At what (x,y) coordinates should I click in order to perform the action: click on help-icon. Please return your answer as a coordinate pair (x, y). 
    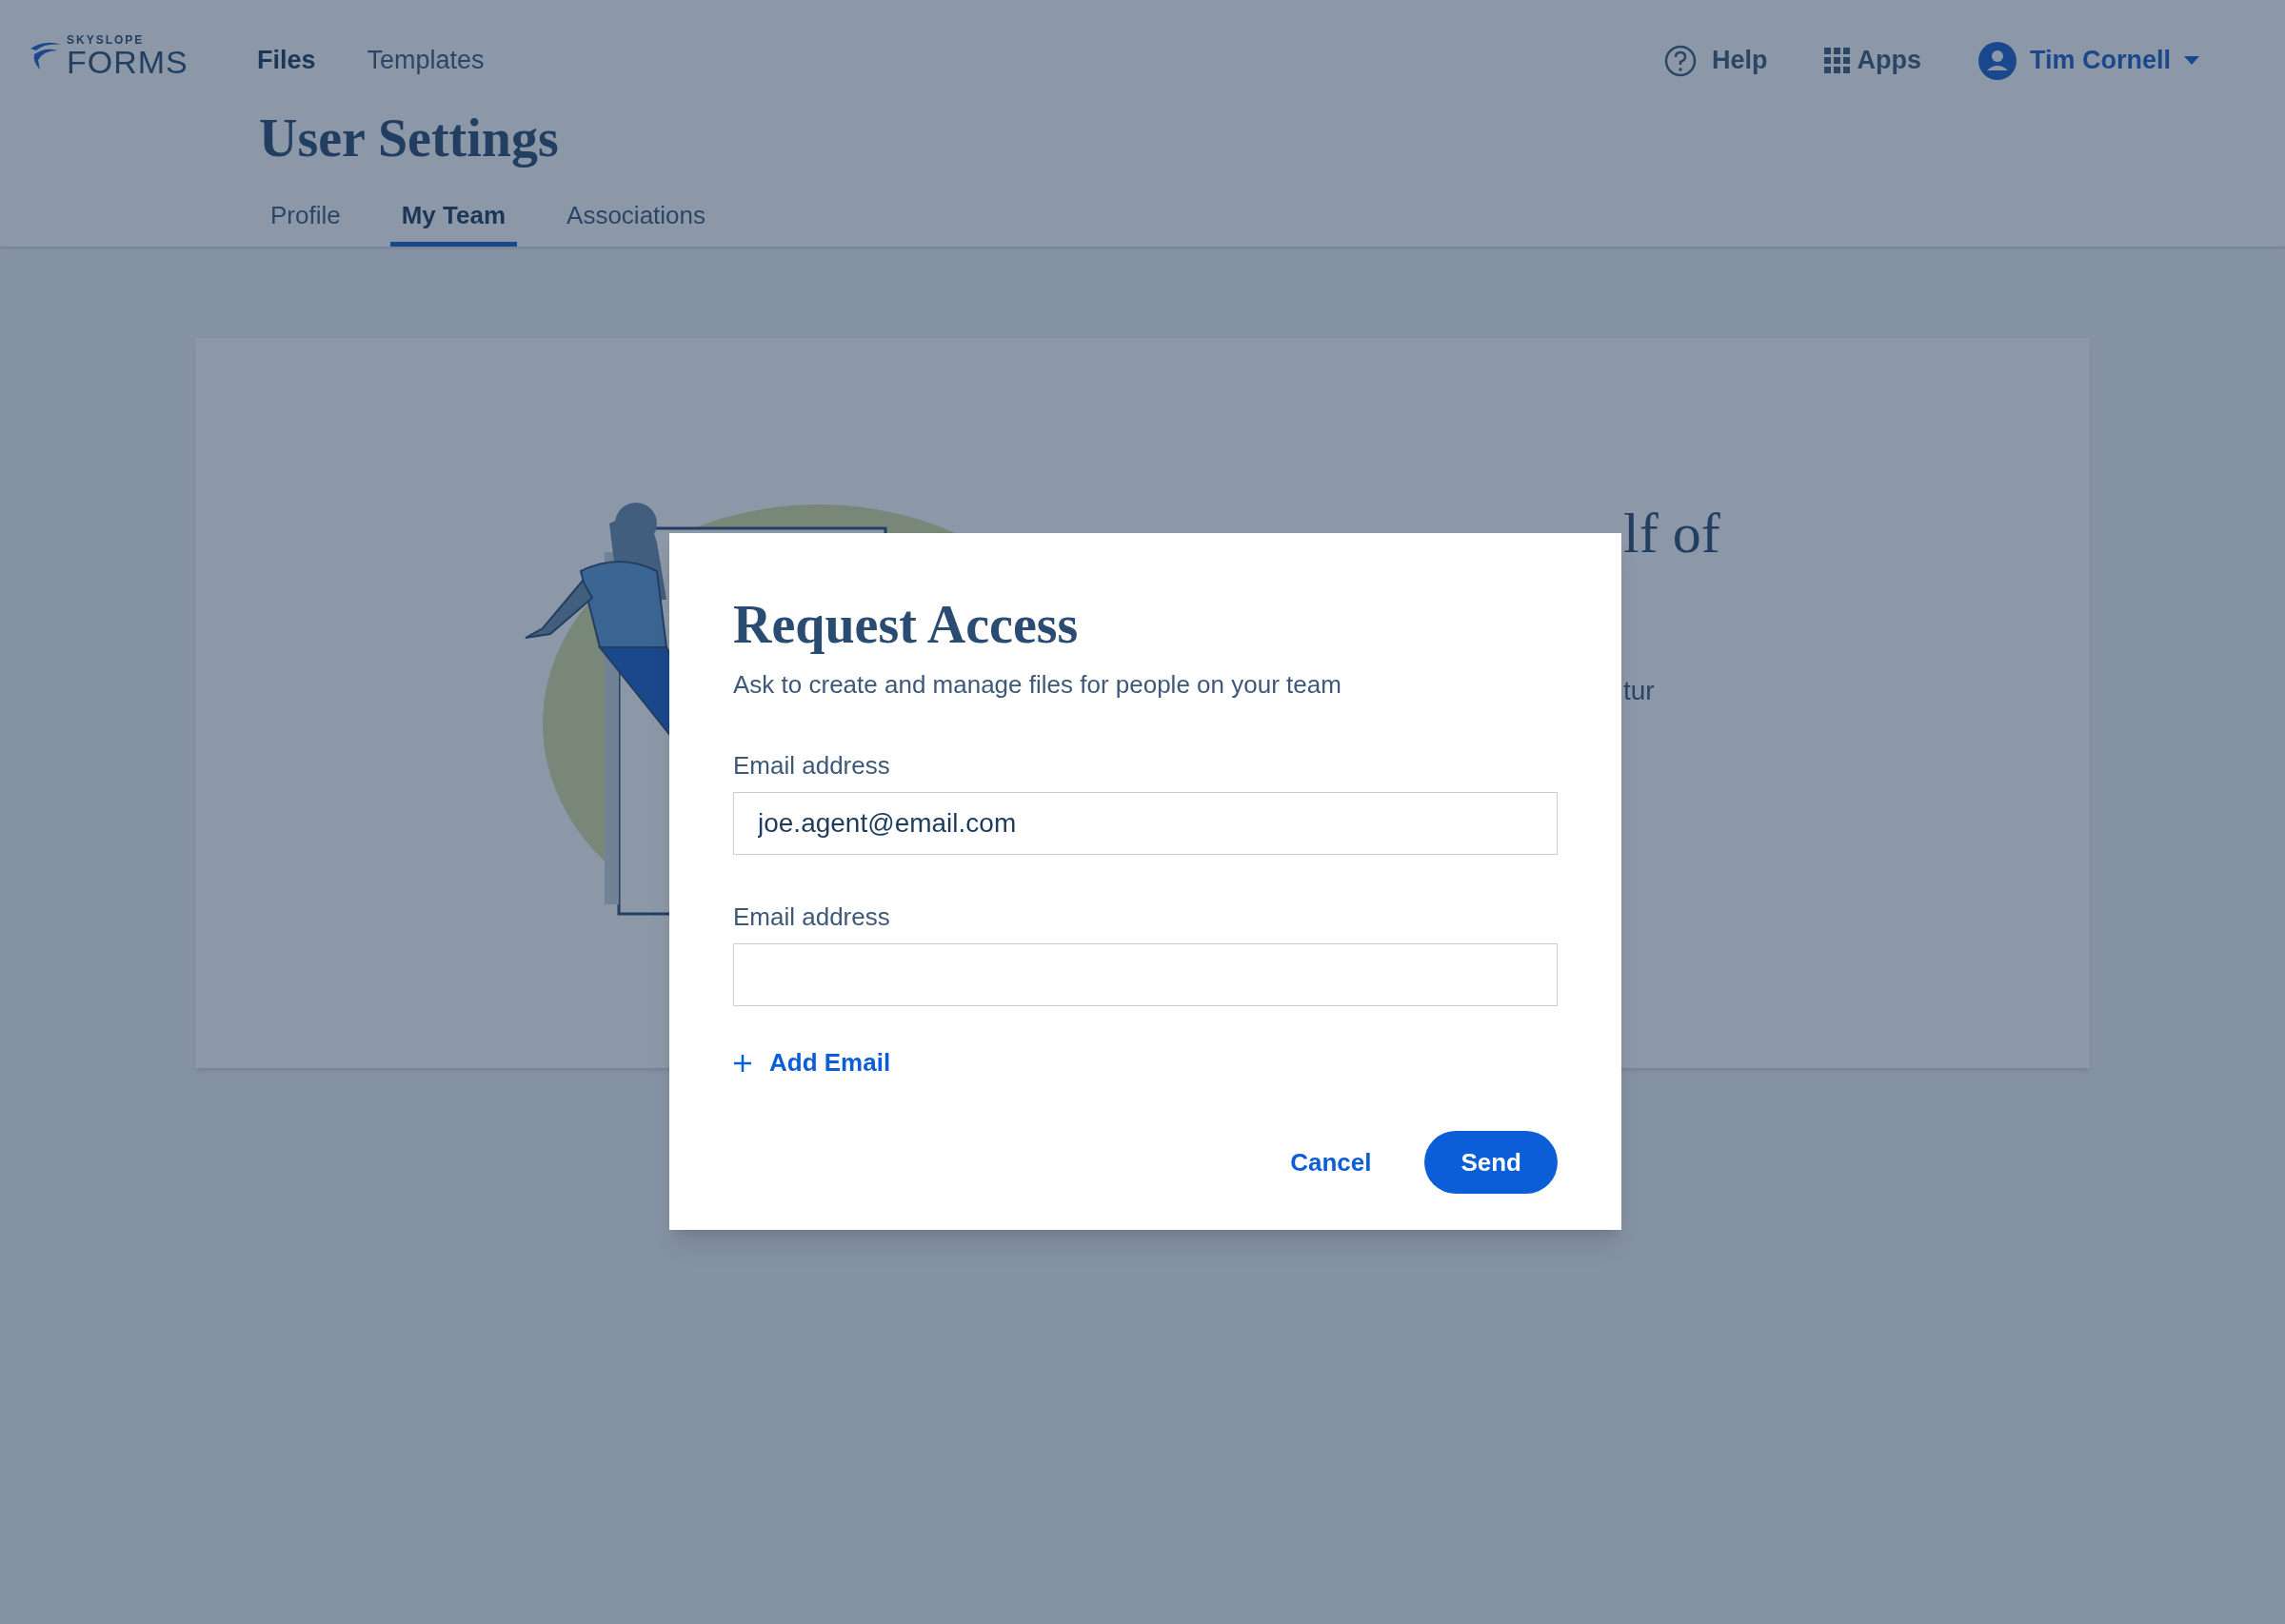
    Looking at the image, I should click on (1680, 60).